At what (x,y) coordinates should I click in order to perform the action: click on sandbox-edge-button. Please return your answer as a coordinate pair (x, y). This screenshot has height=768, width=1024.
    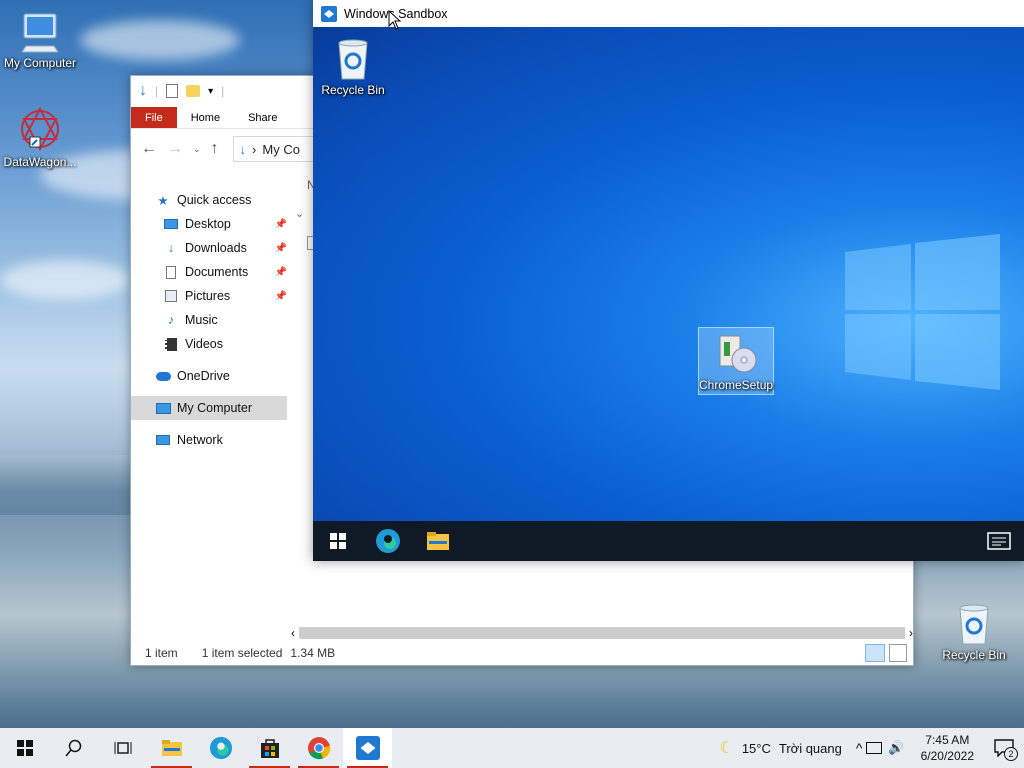
    Looking at the image, I should click on (388, 541).